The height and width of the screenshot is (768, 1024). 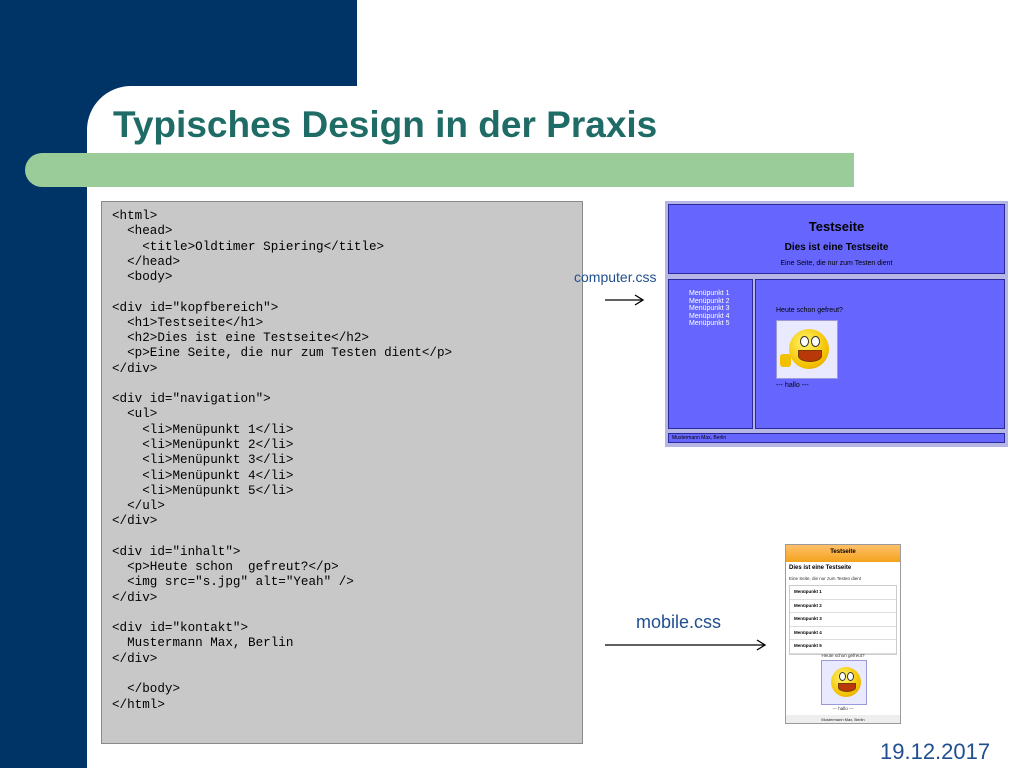 I want to click on preview-menu-item: Menüpunkt 2, so click(x=709, y=301).